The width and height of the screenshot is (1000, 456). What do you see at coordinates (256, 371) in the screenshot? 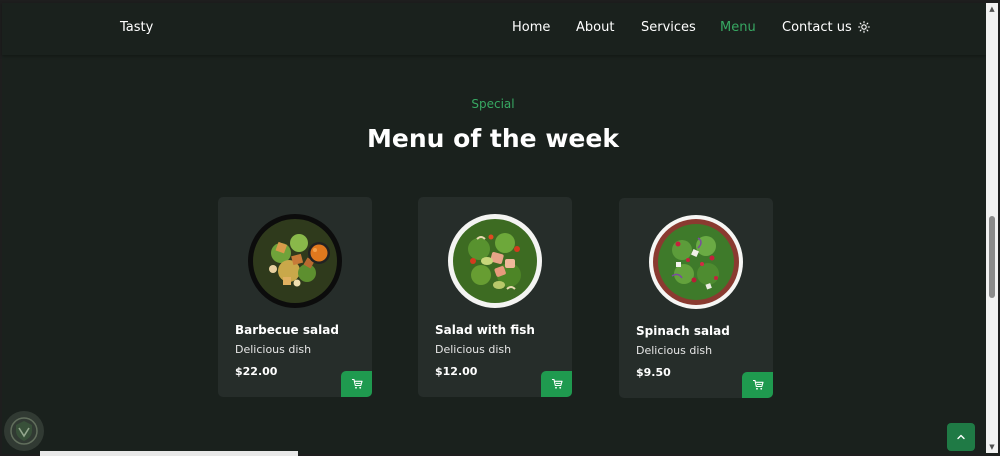
I see `dish-price: $22.00` at bounding box center [256, 371].